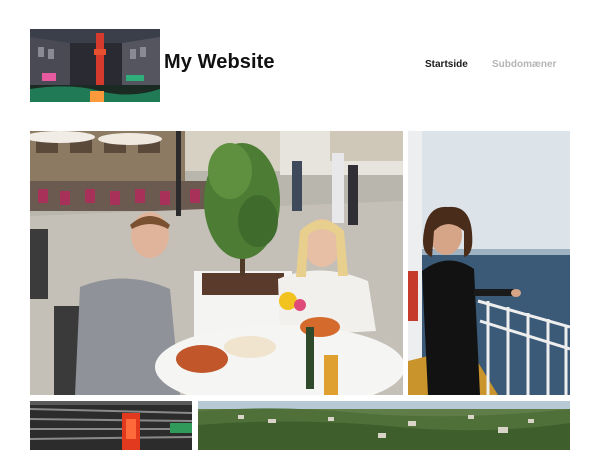  What do you see at coordinates (524, 64) in the screenshot?
I see `nav-item-subdomaener: Subdomæner` at bounding box center [524, 64].